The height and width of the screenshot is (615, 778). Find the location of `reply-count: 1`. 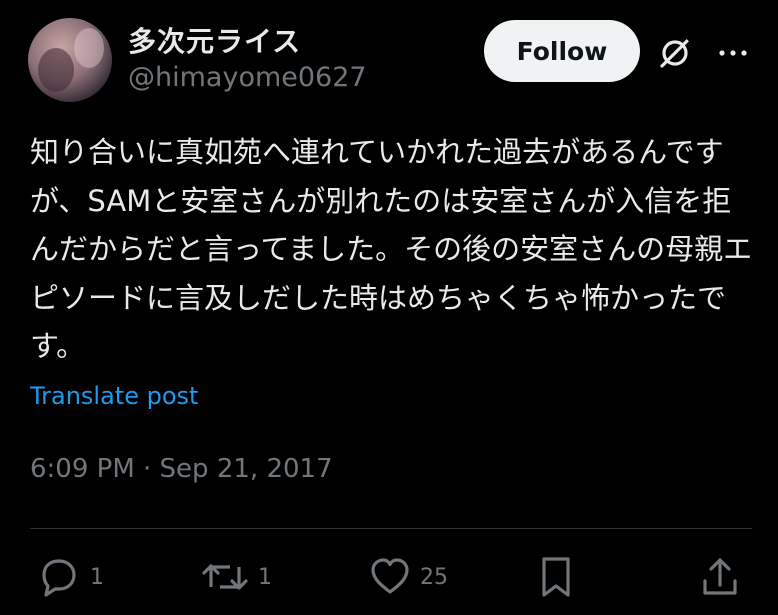

reply-count: 1 is located at coordinates (97, 577).